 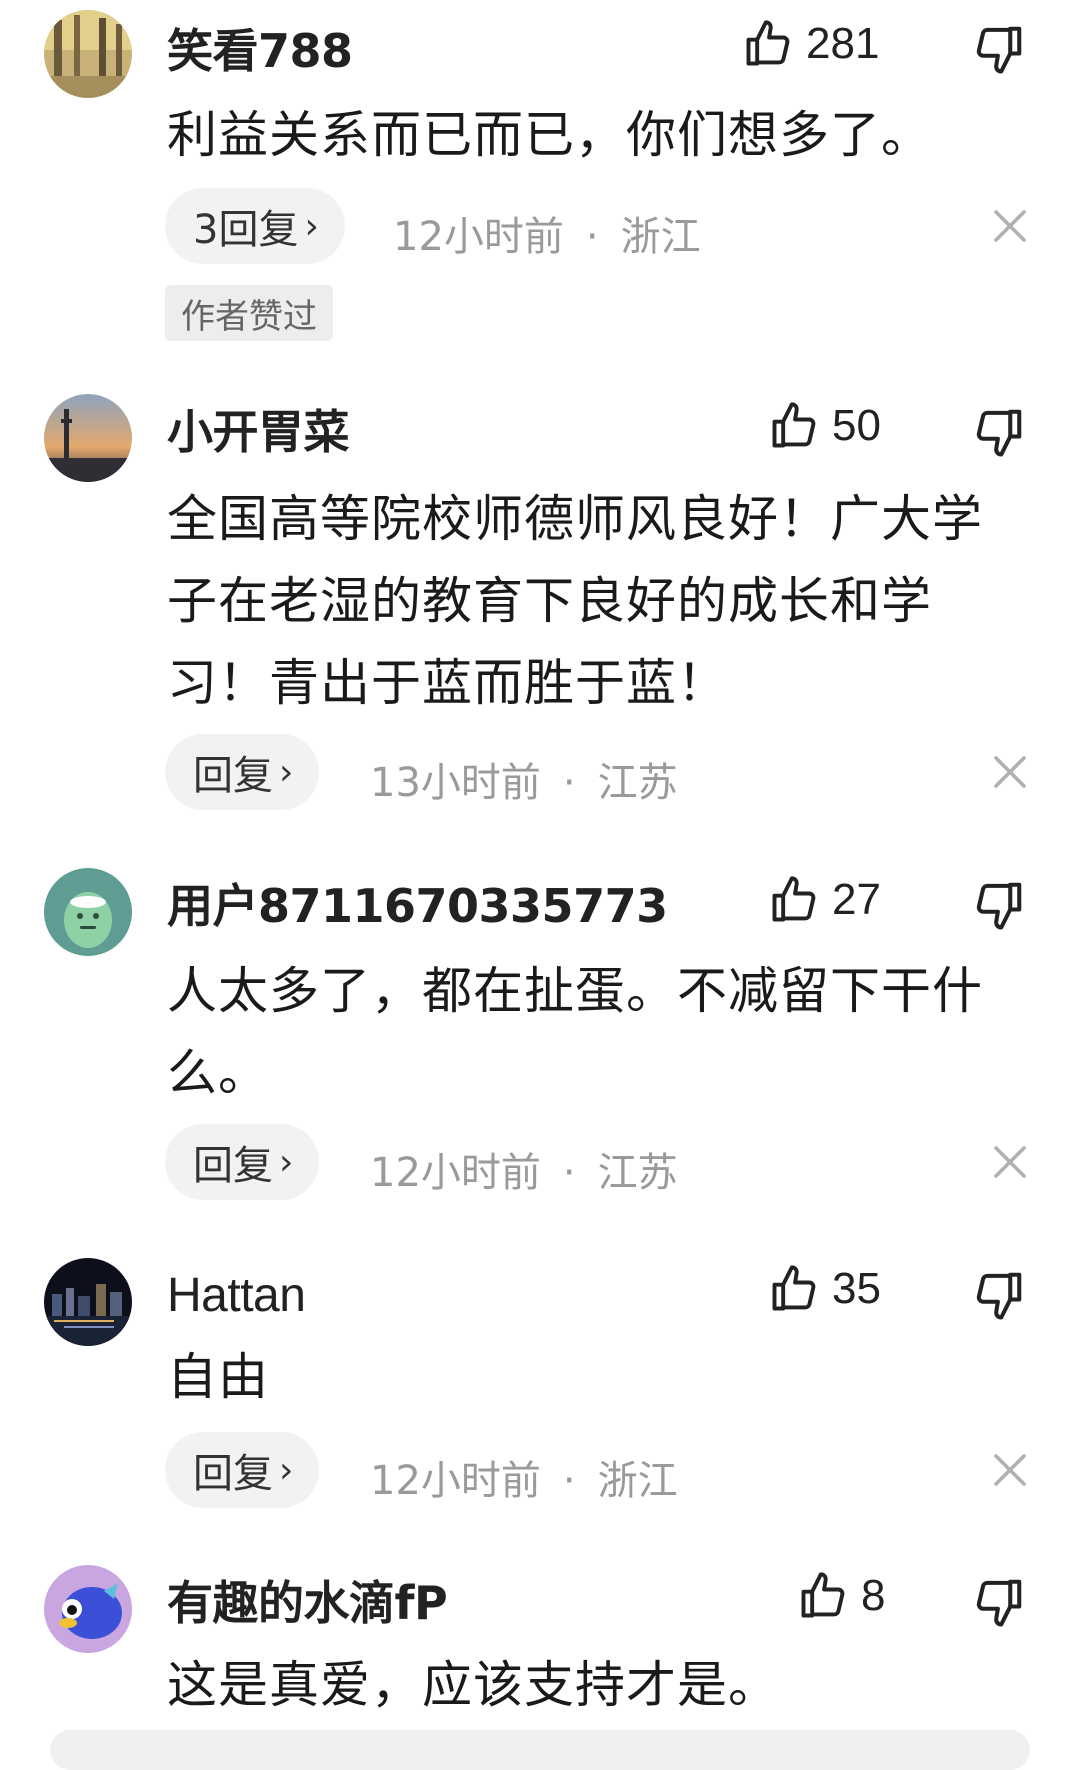 I want to click on reply-label: 3回复, so click(x=246, y=230).